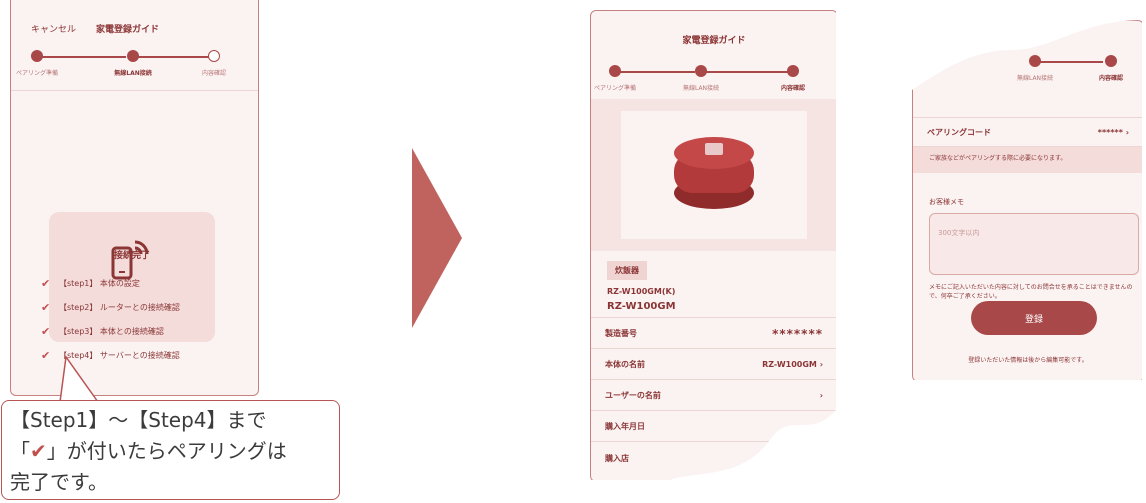 This screenshot has width=1146, height=503. Describe the element at coordinates (59, 482) in the screenshot. I see `callout-line-3: 完了です。` at that location.